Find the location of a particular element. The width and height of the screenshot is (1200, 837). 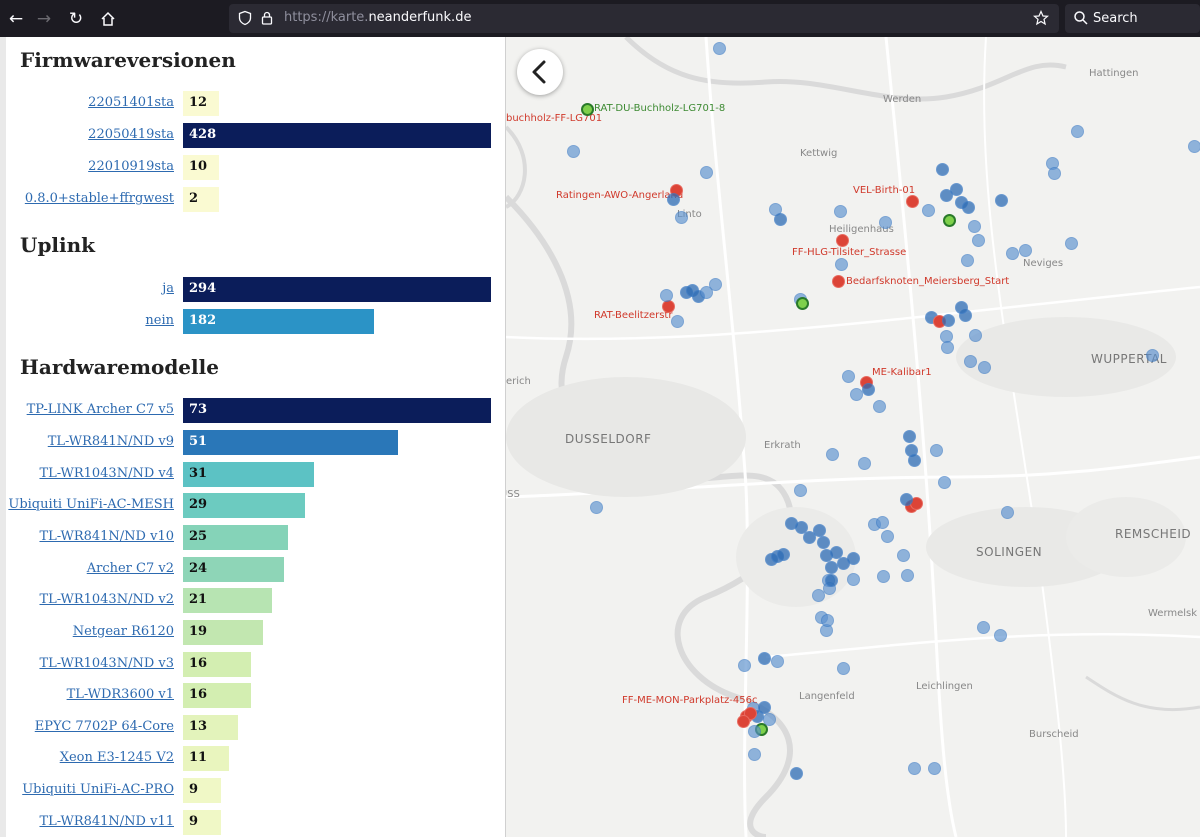

firmware-row-label: 22051401sta is located at coordinates (131, 102).